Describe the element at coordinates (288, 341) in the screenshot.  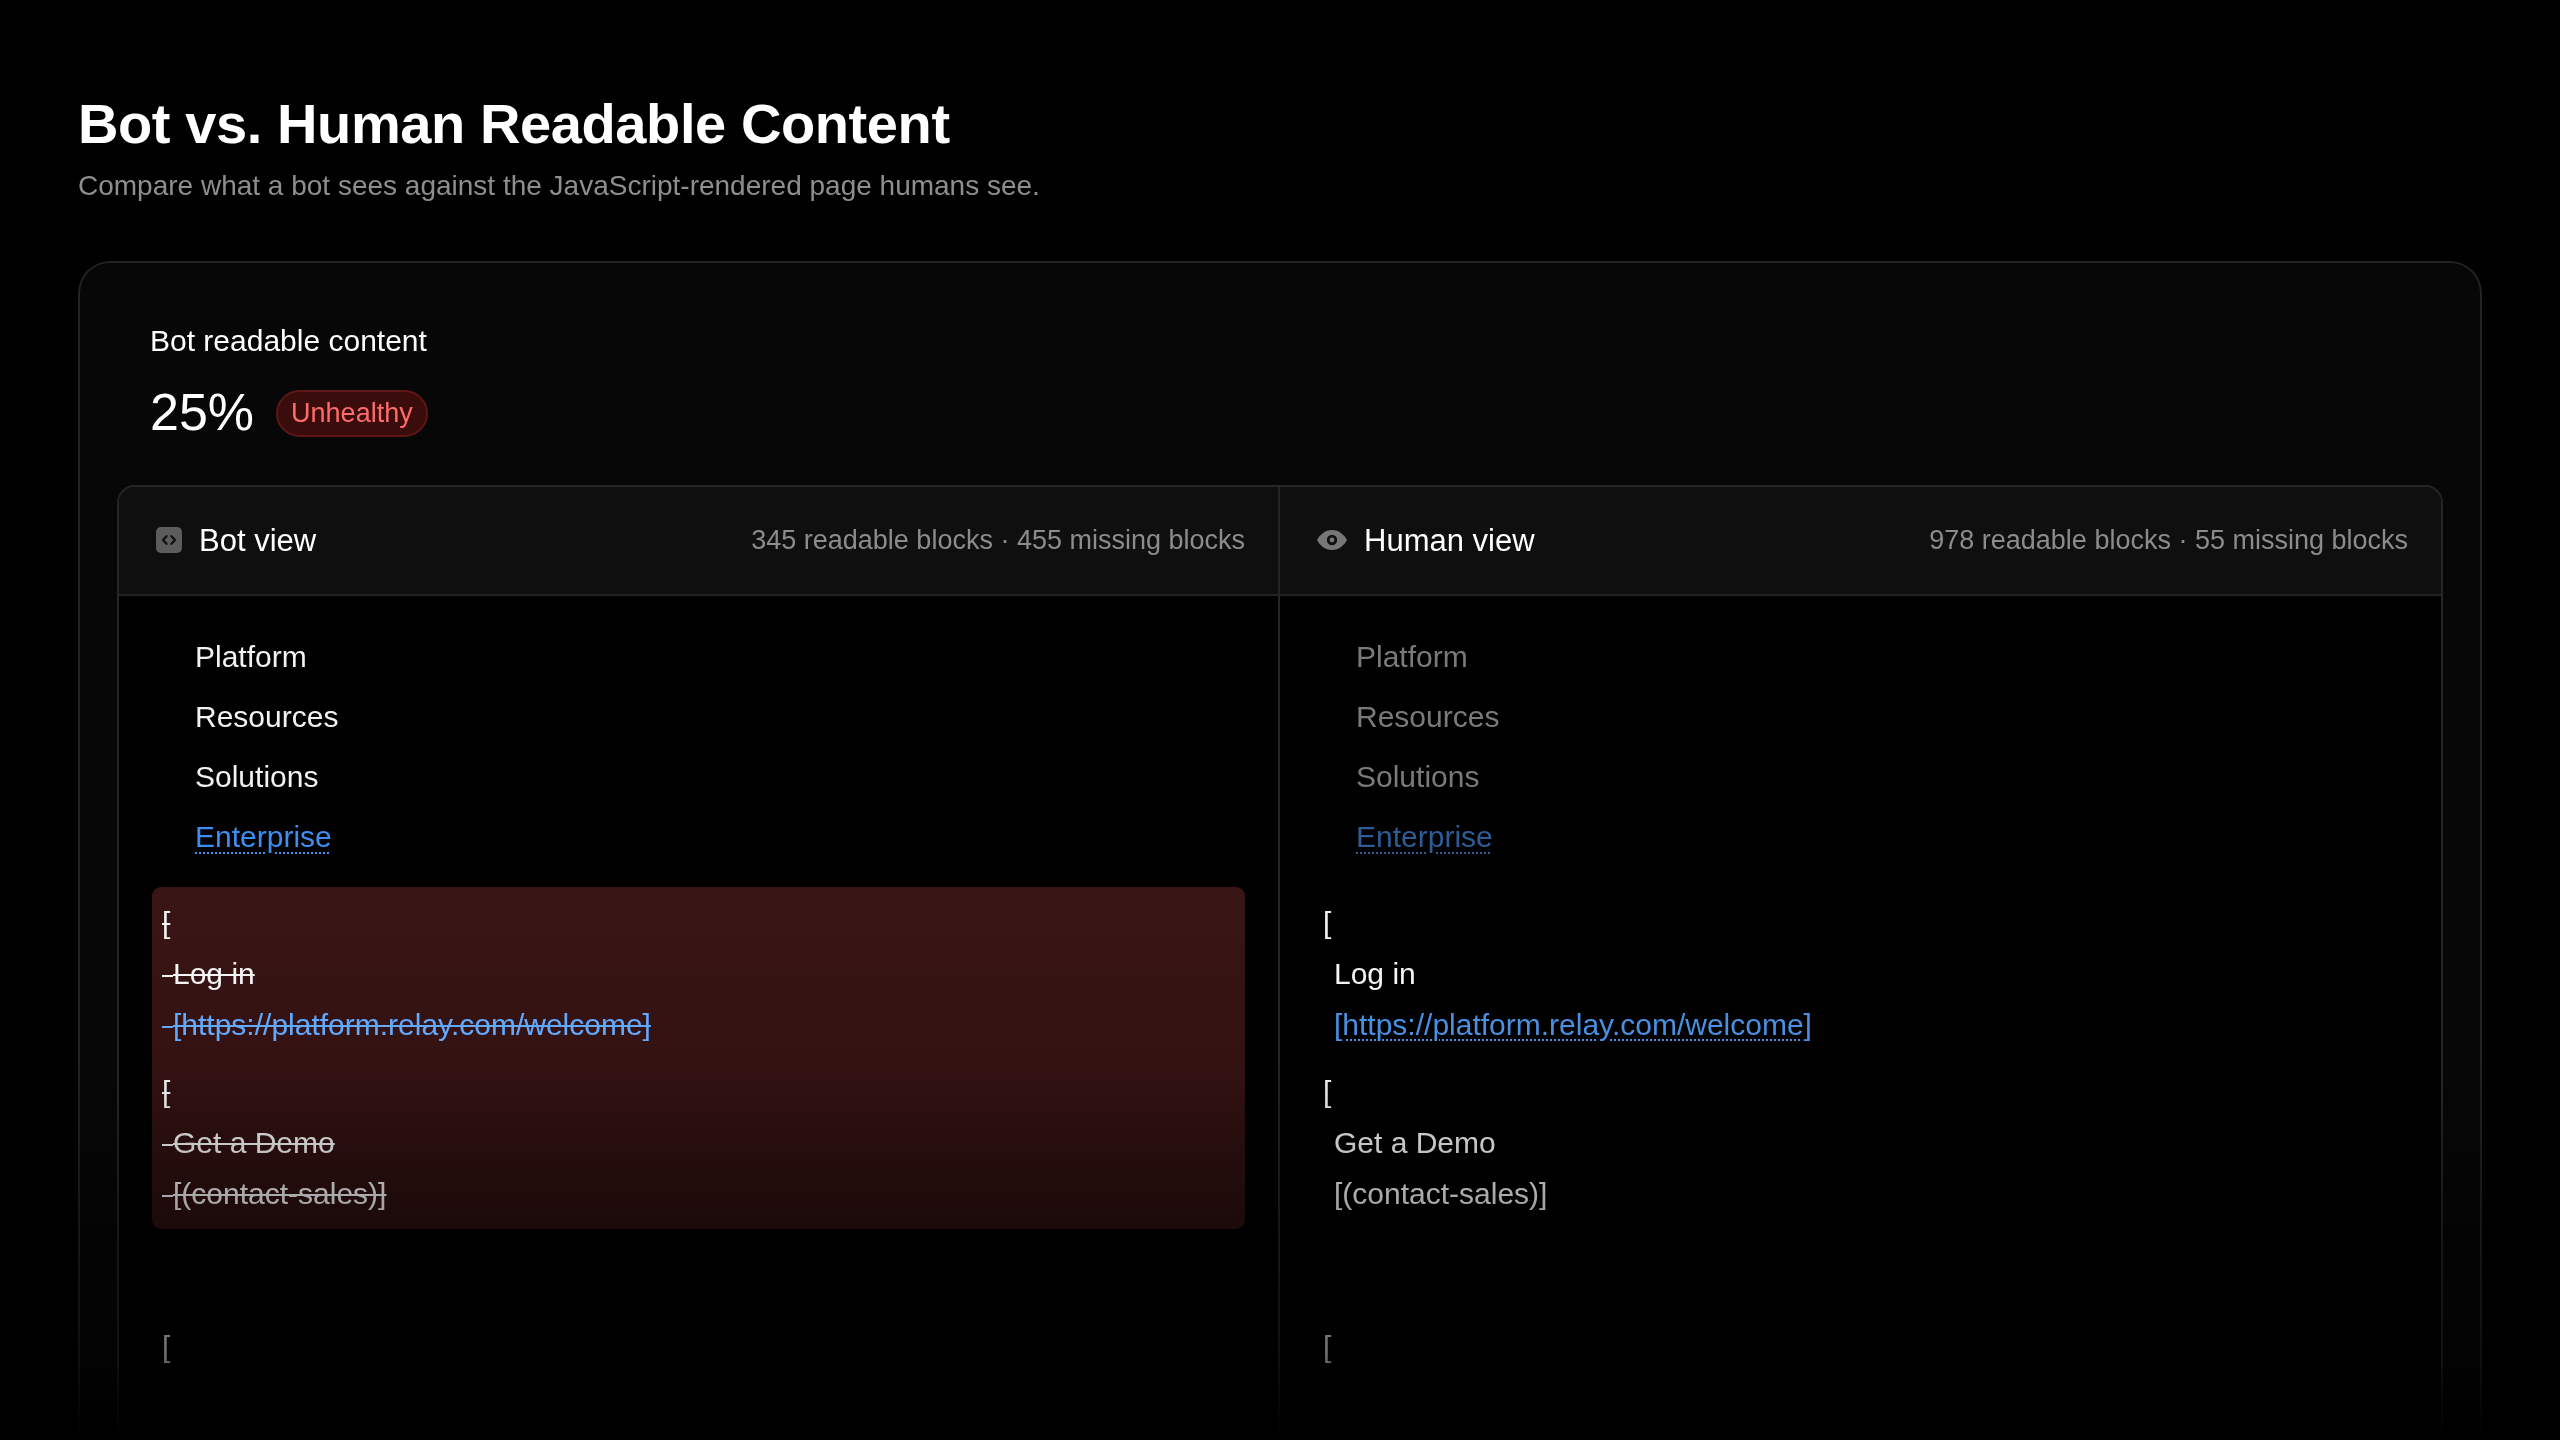
I see `summary-label: Bot readable content` at that location.